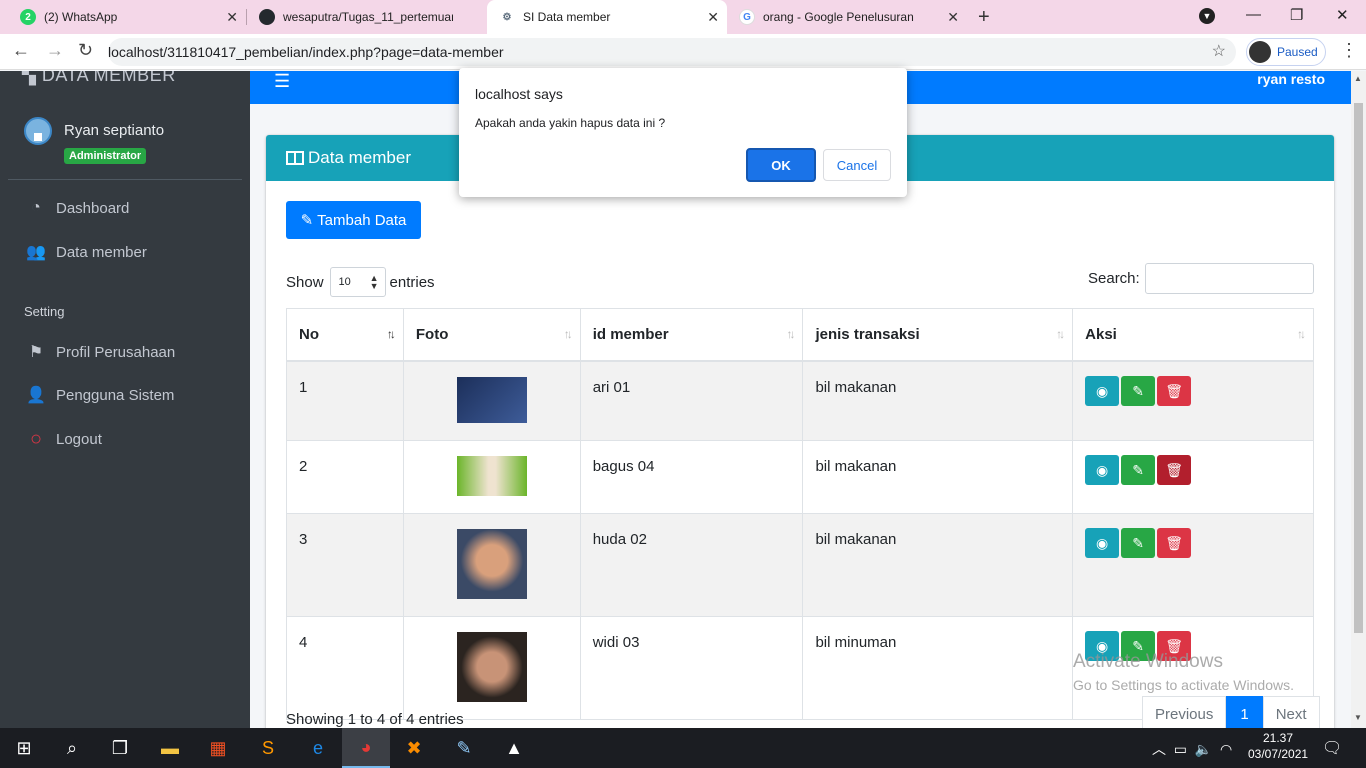 This screenshot has height=768, width=1366. I want to click on page-1-button: 1, so click(1244, 712).